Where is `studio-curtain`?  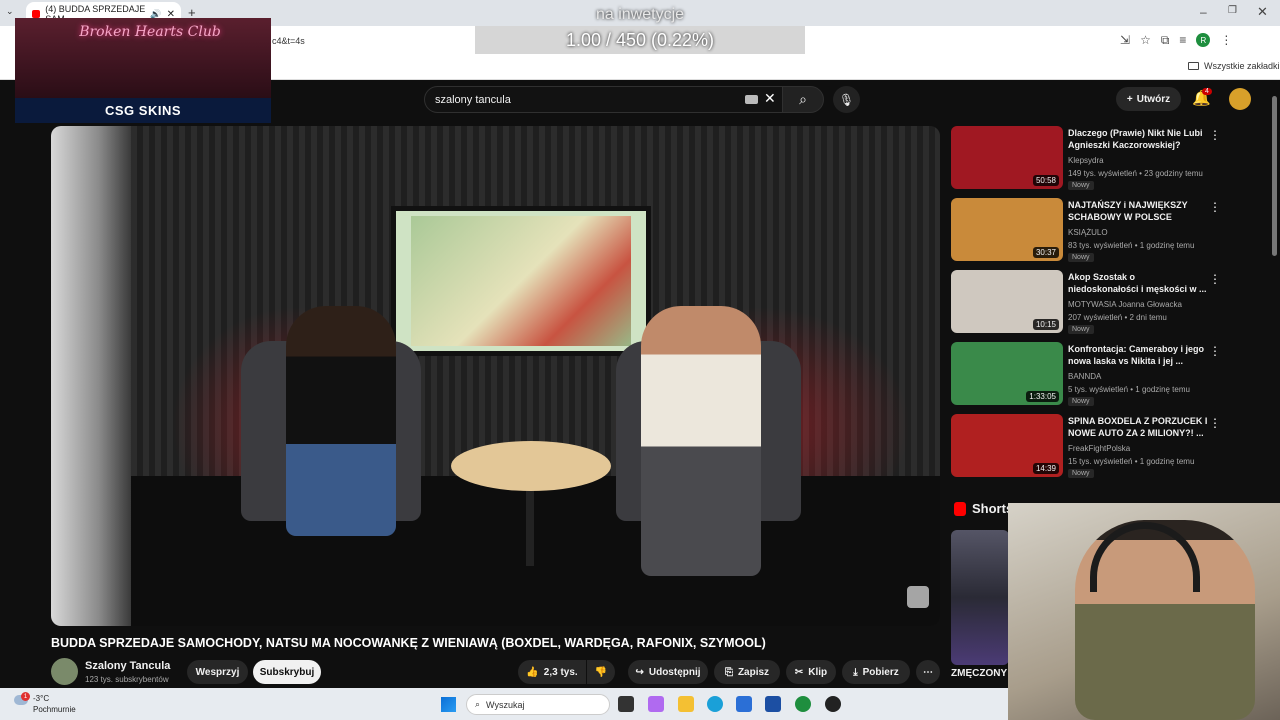 studio-curtain is located at coordinates (91, 376).